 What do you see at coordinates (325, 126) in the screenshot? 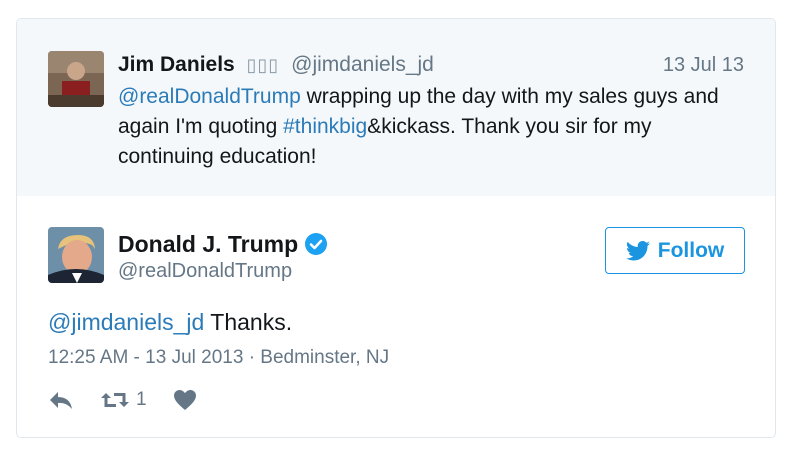
I see `hashtag-link: #thinkbig` at bounding box center [325, 126].